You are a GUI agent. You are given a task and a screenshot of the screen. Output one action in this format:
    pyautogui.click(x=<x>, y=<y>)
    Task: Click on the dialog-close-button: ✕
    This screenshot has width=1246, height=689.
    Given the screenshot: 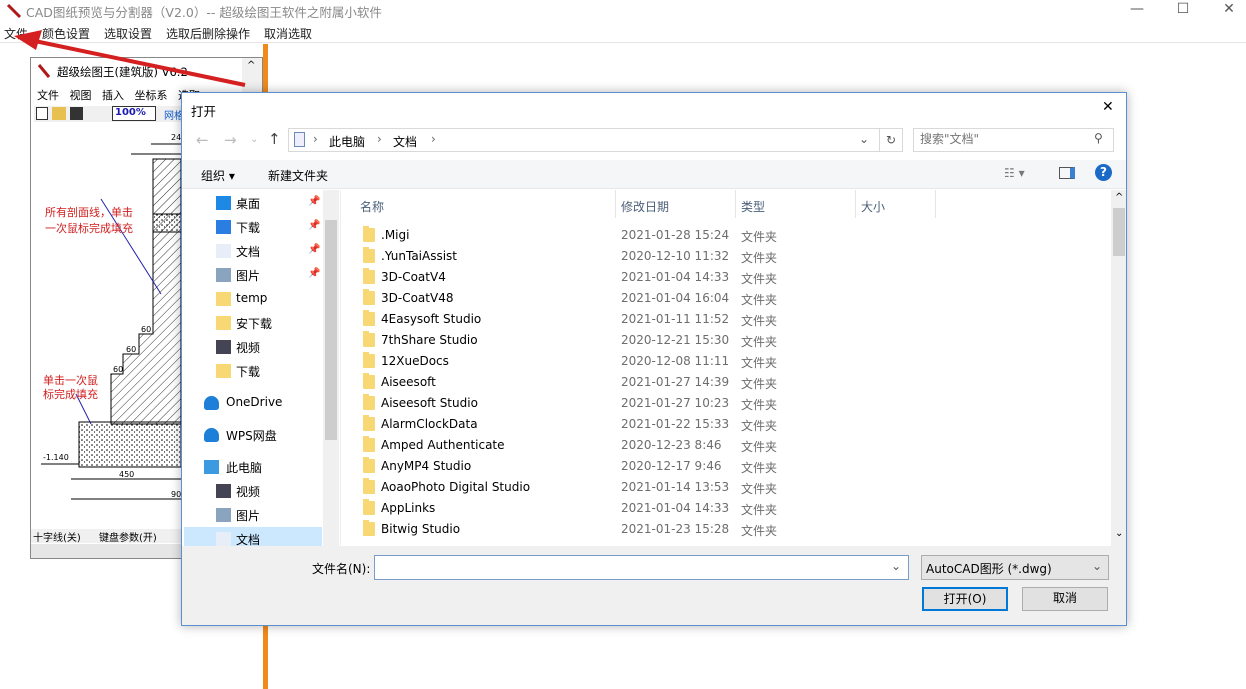 What is the action you would take?
    pyautogui.click(x=1108, y=107)
    